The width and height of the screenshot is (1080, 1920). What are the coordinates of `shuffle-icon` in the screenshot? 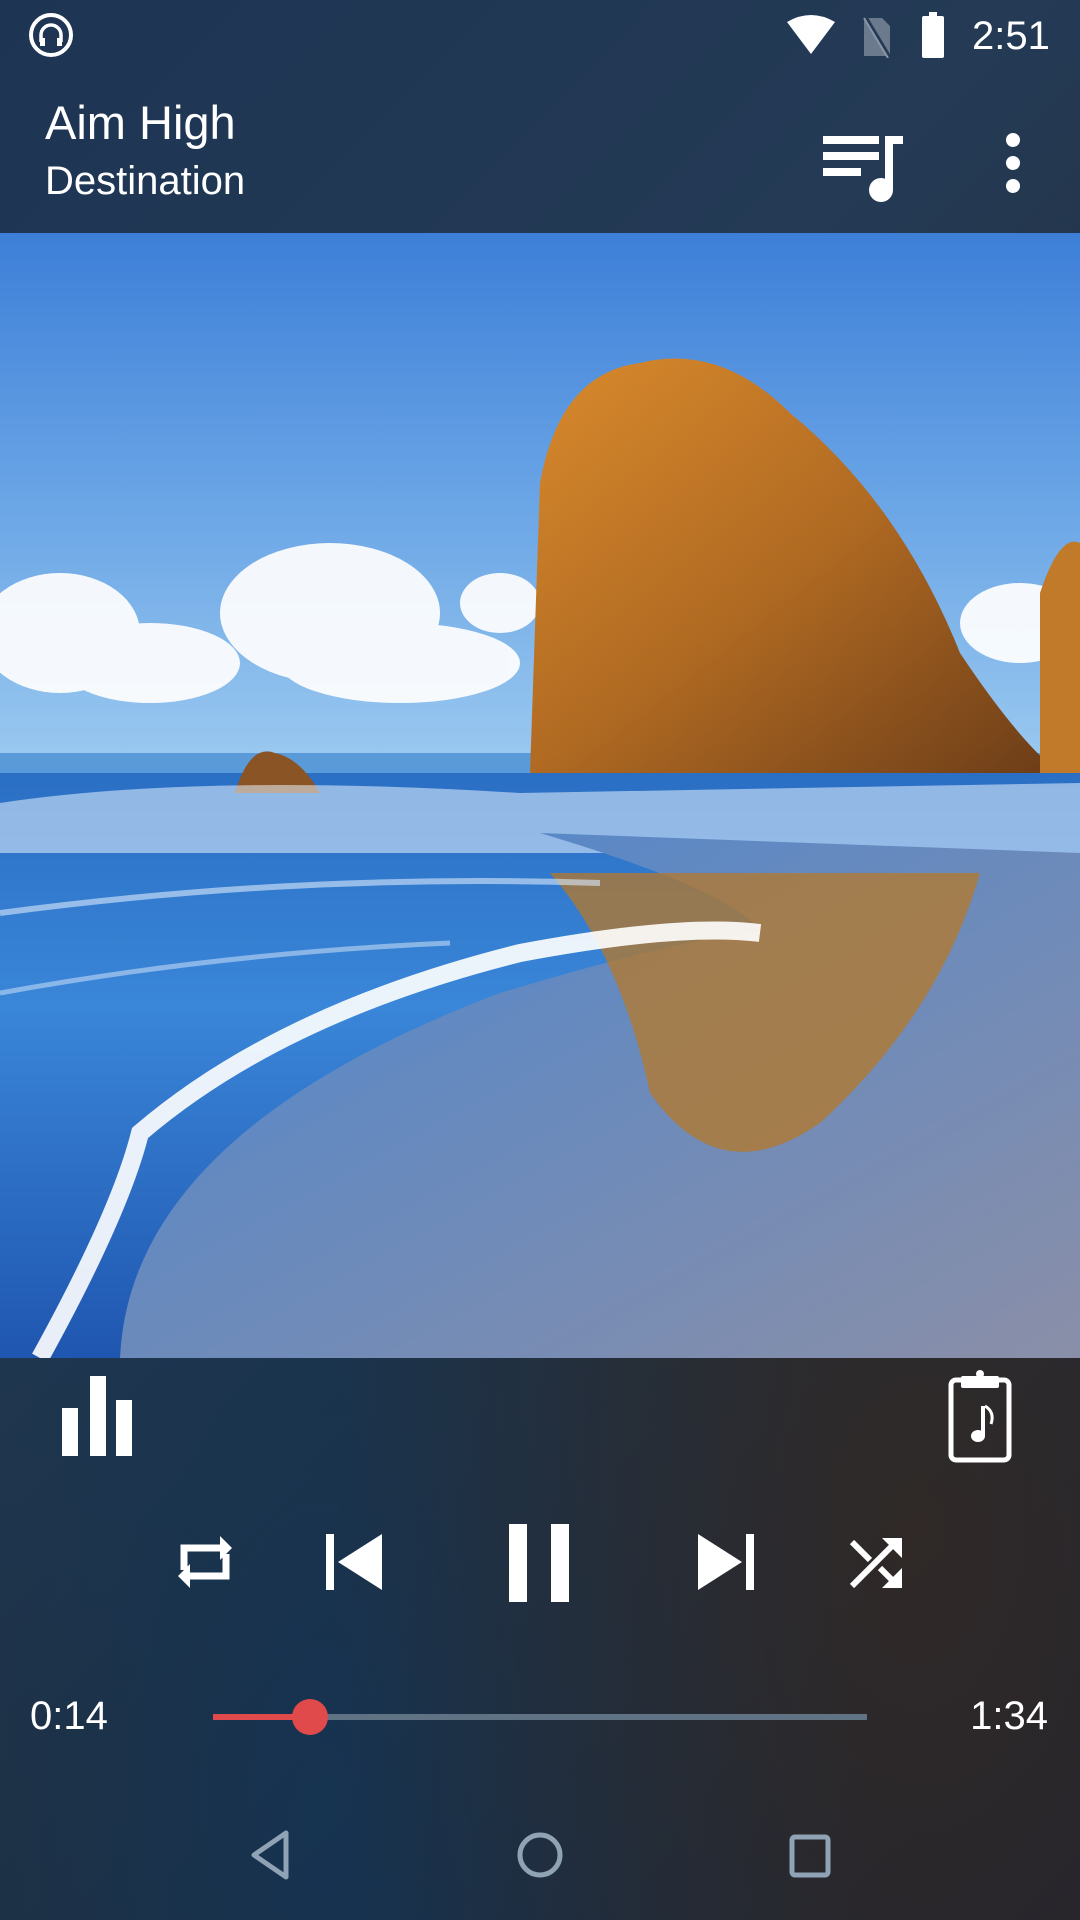 It's located at (877, 1562).